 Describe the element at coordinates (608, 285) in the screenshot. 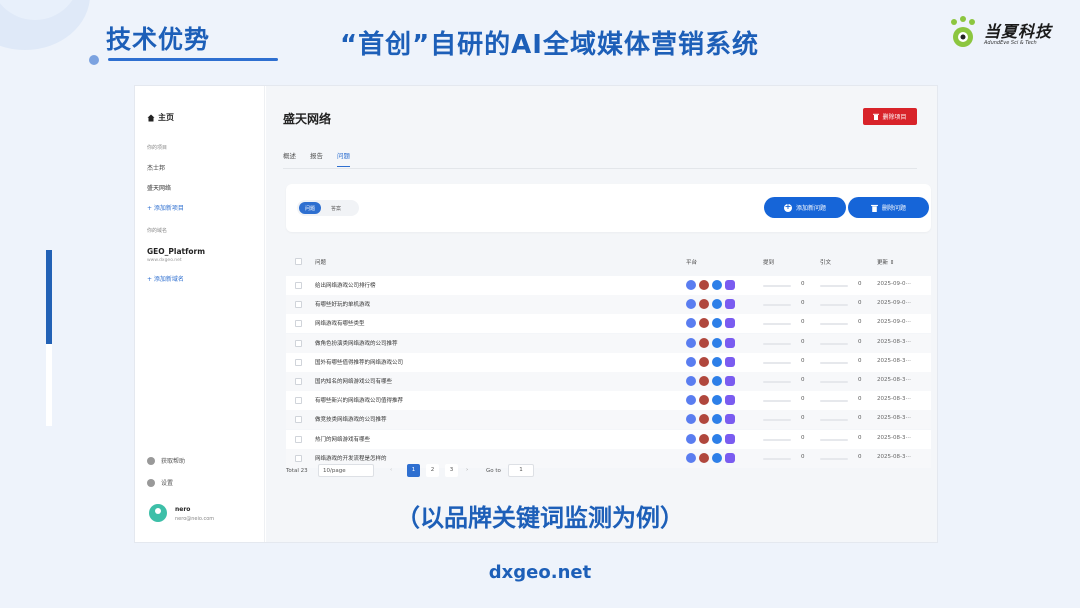

I see `table-row: 给出网络游戏公司排行榜 0 0 2025-09-0⋯` at that location.